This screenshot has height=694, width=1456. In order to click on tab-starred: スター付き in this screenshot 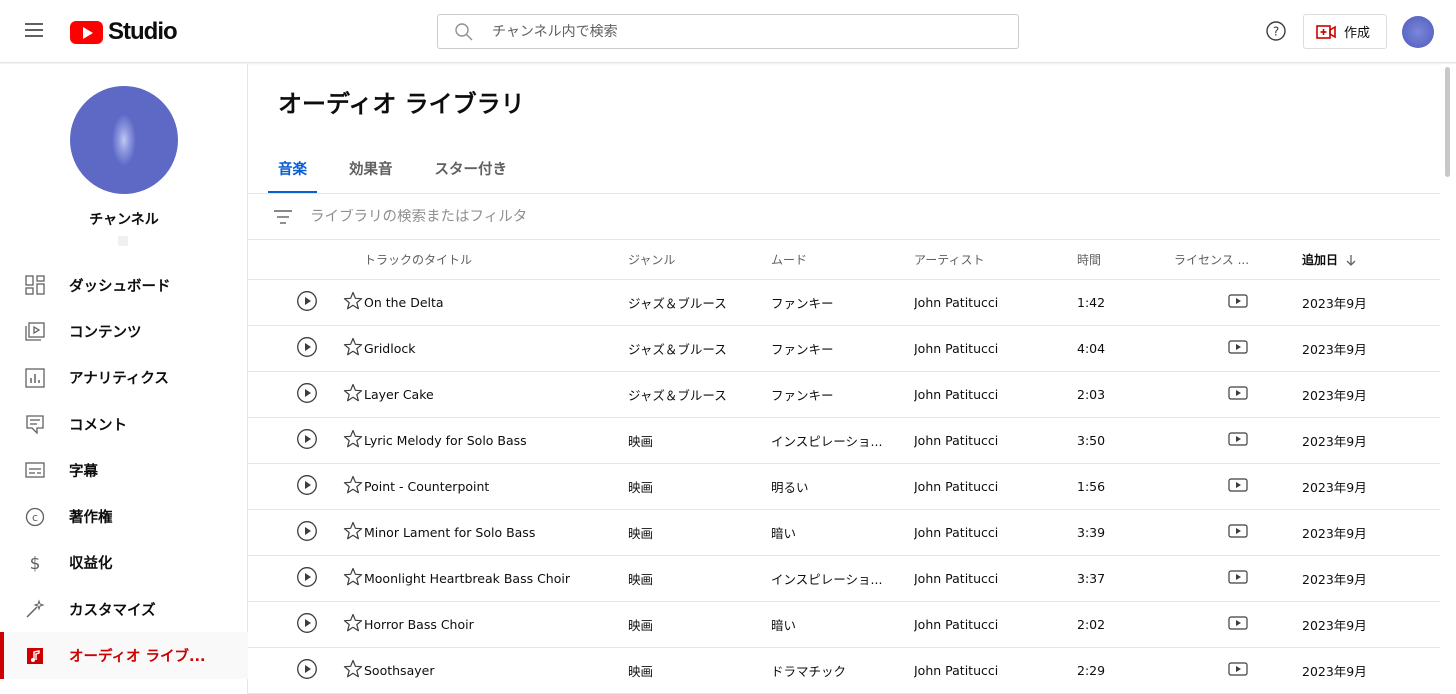, I will do `click(471, 173)`.